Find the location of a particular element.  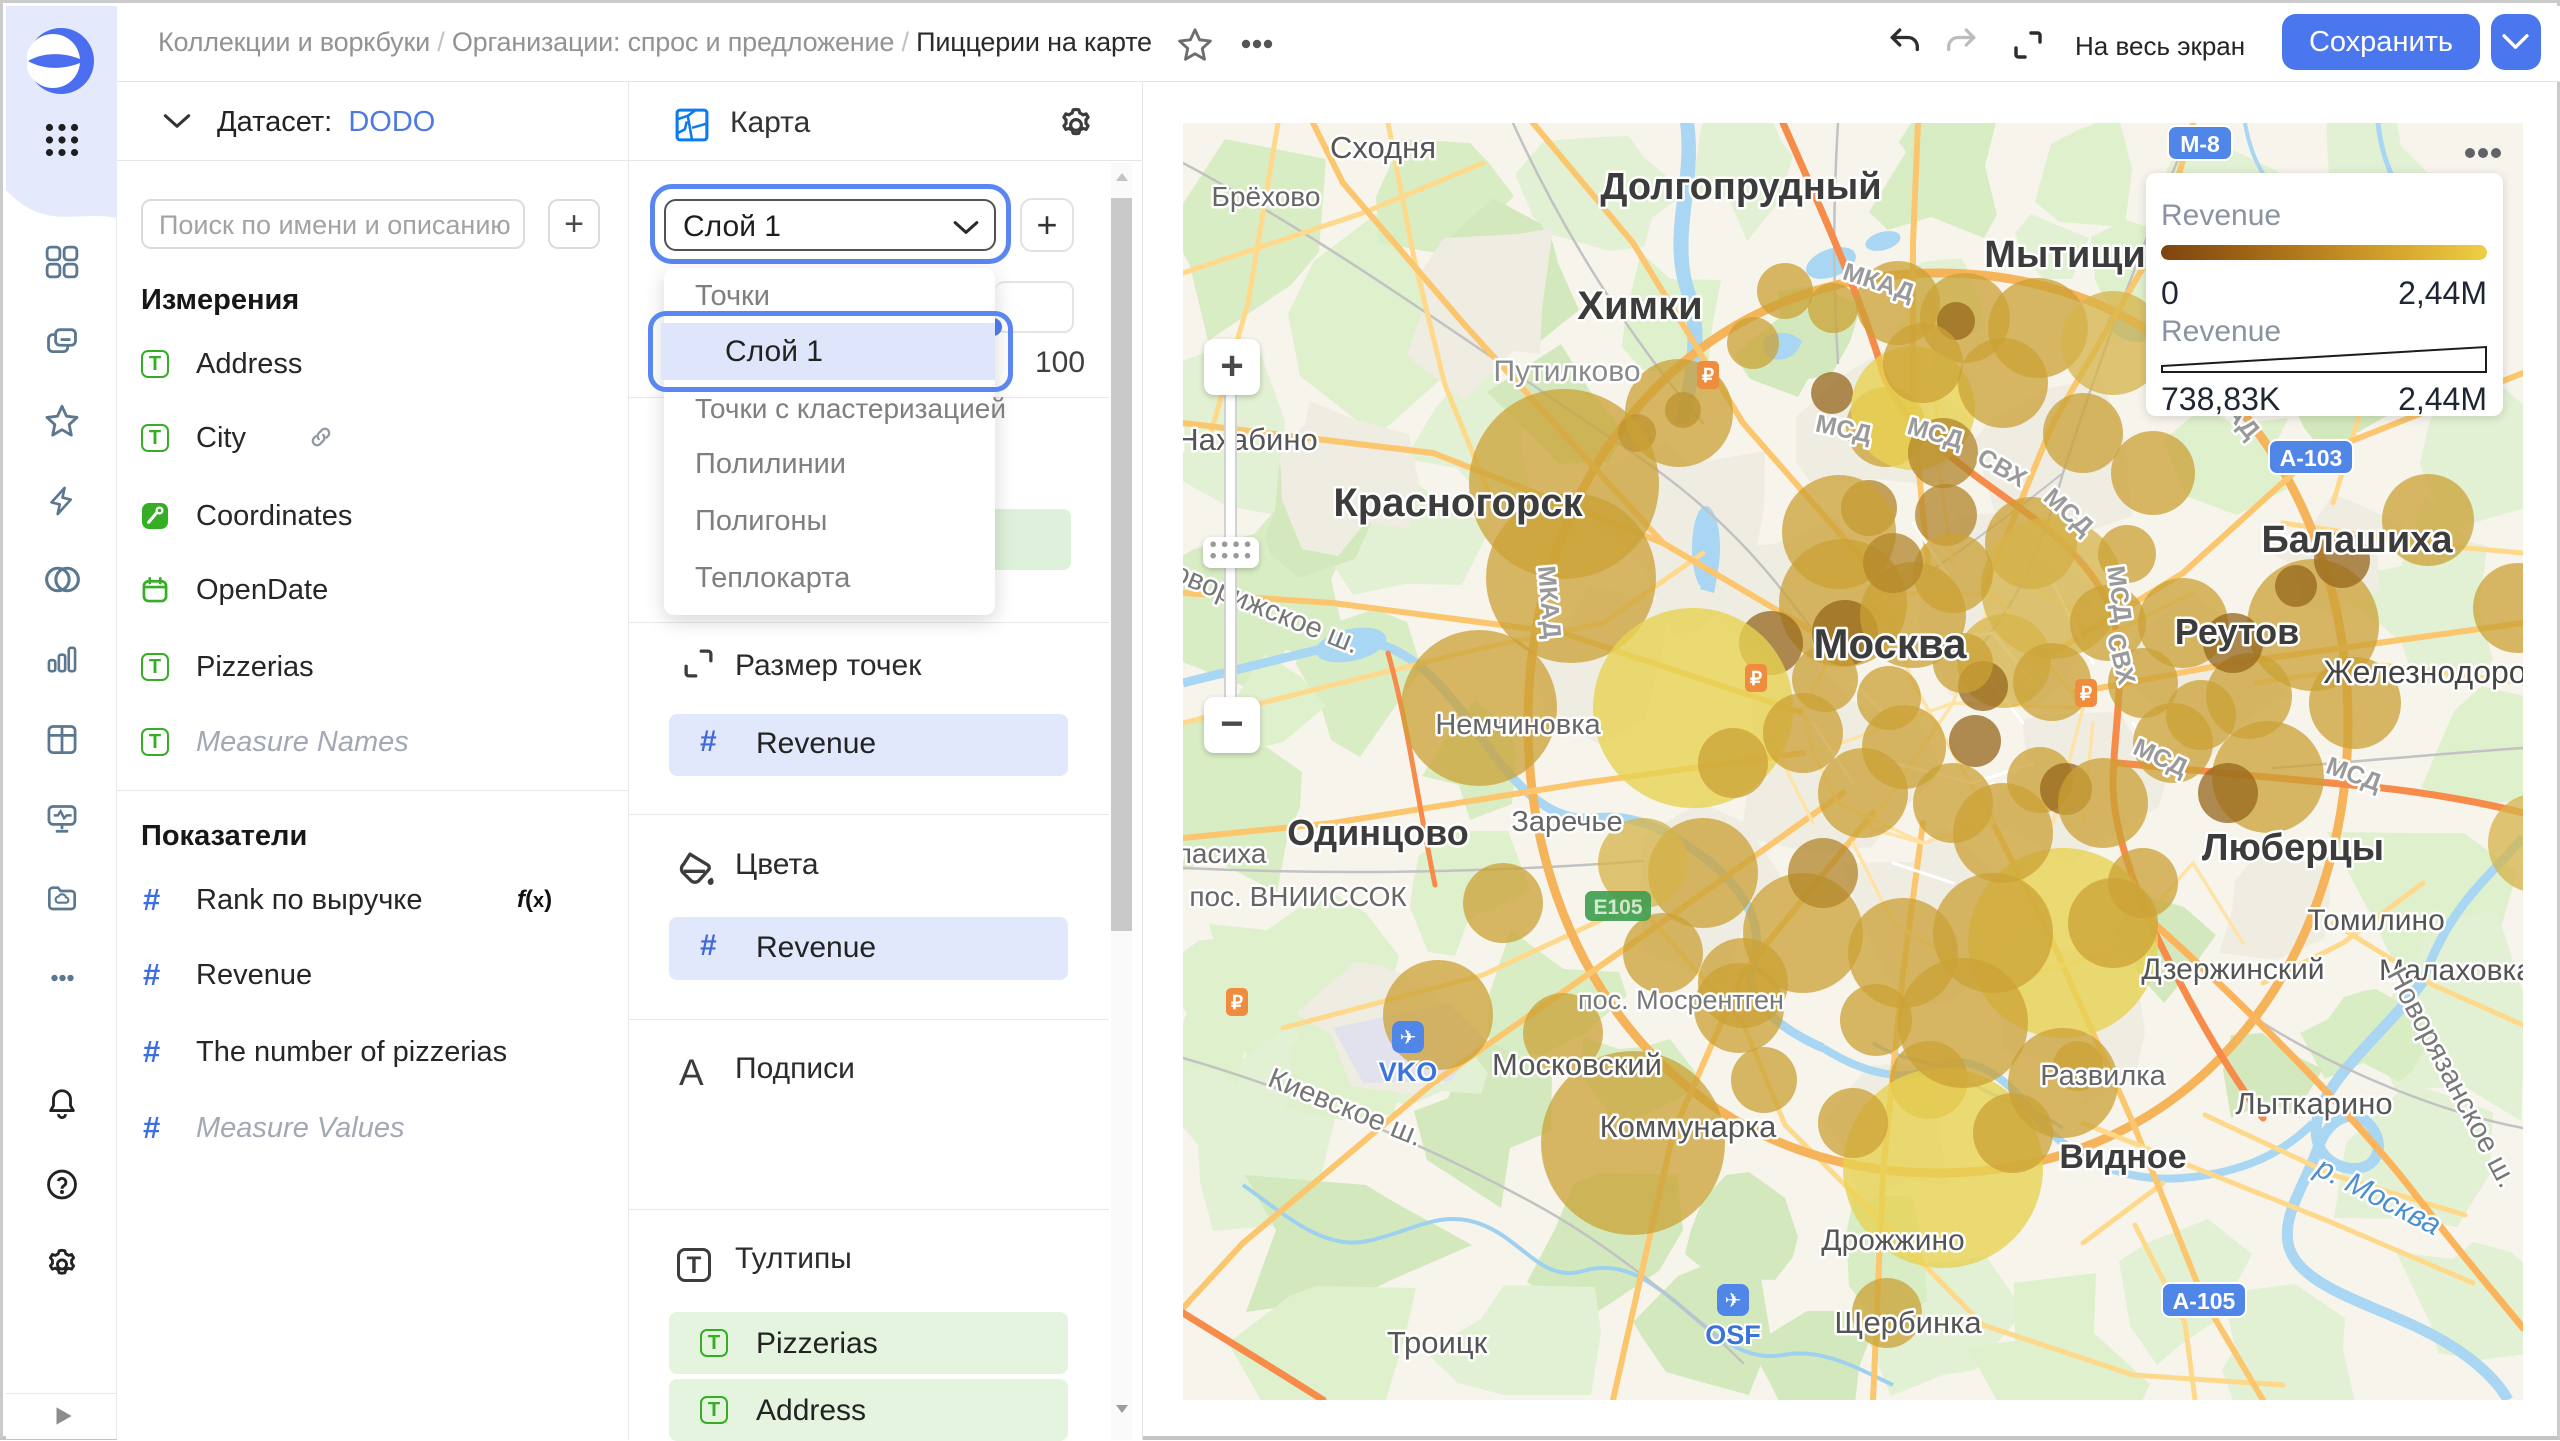

svg-text: Немчиновка is located at coordinates (1518, 725).